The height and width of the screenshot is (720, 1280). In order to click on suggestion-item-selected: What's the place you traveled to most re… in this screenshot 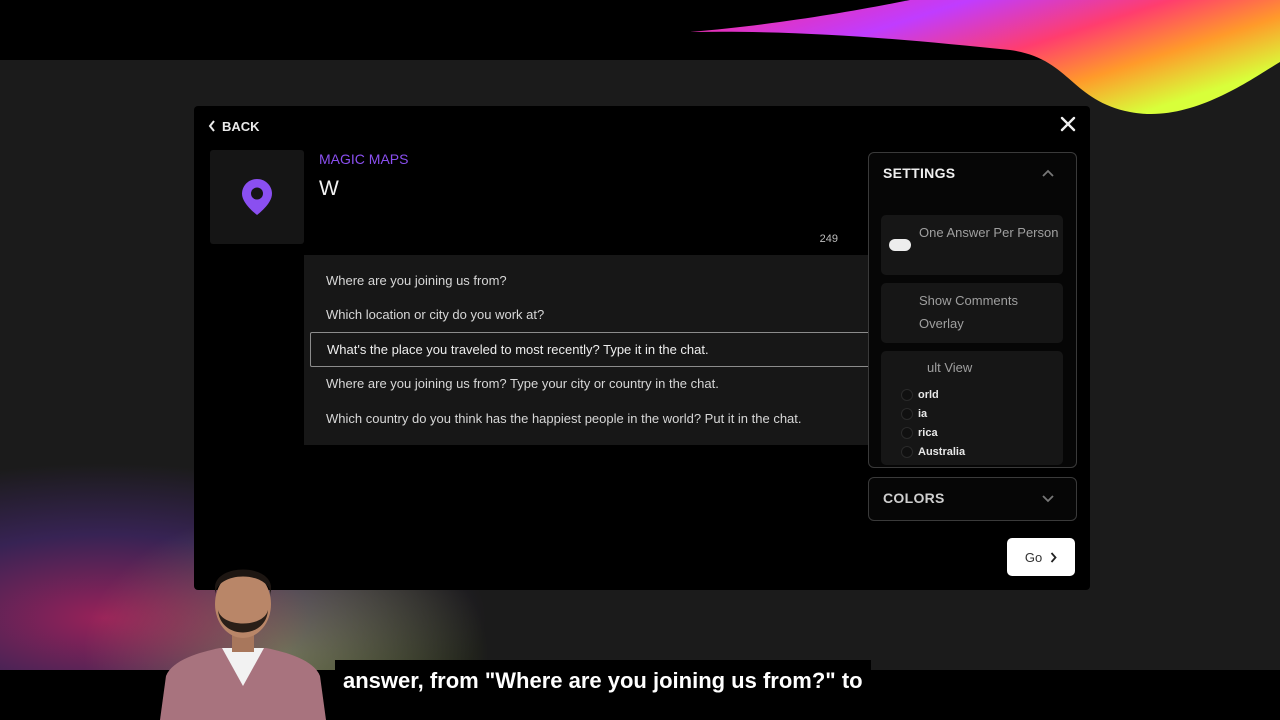, I will do `click(612, 349)`.